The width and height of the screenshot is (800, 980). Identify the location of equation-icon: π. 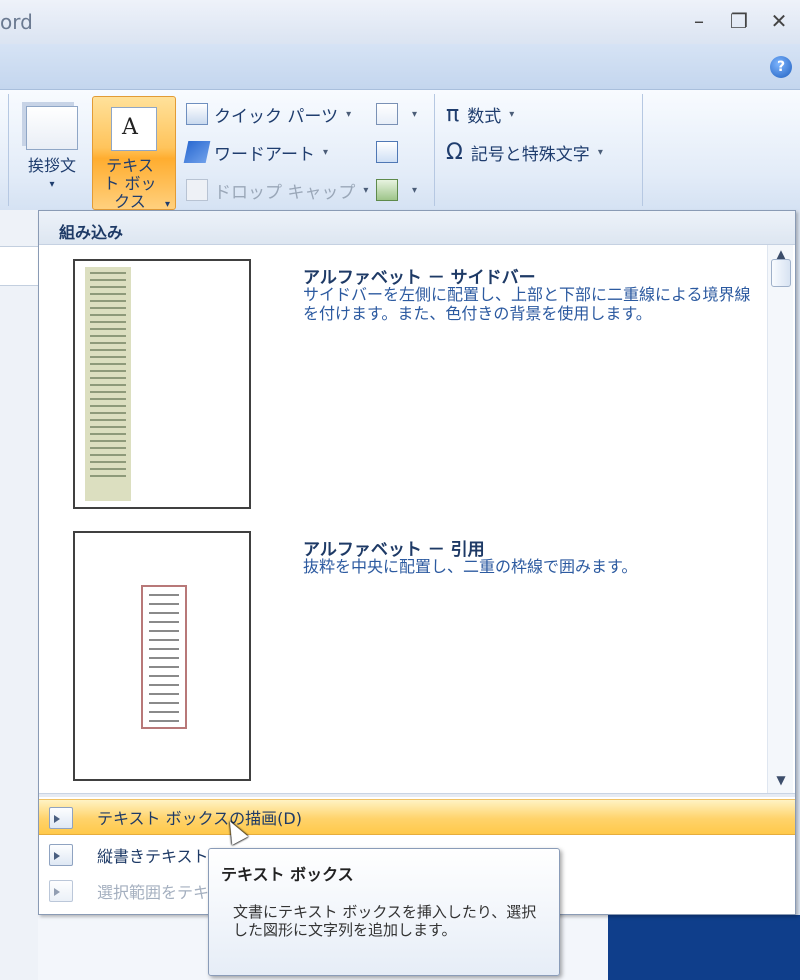
(453, 114).